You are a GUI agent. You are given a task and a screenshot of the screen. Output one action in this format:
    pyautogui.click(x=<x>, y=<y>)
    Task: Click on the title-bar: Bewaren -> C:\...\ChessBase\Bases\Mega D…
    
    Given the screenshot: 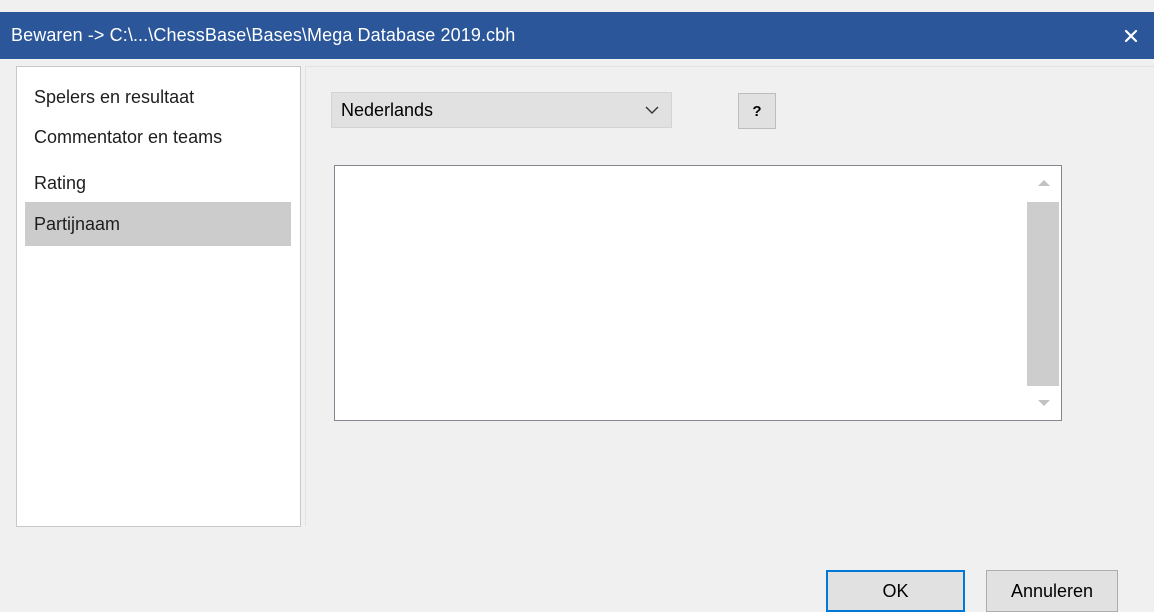 What is the action you would take?
    pyautogui.click(x=577, y=35)
    